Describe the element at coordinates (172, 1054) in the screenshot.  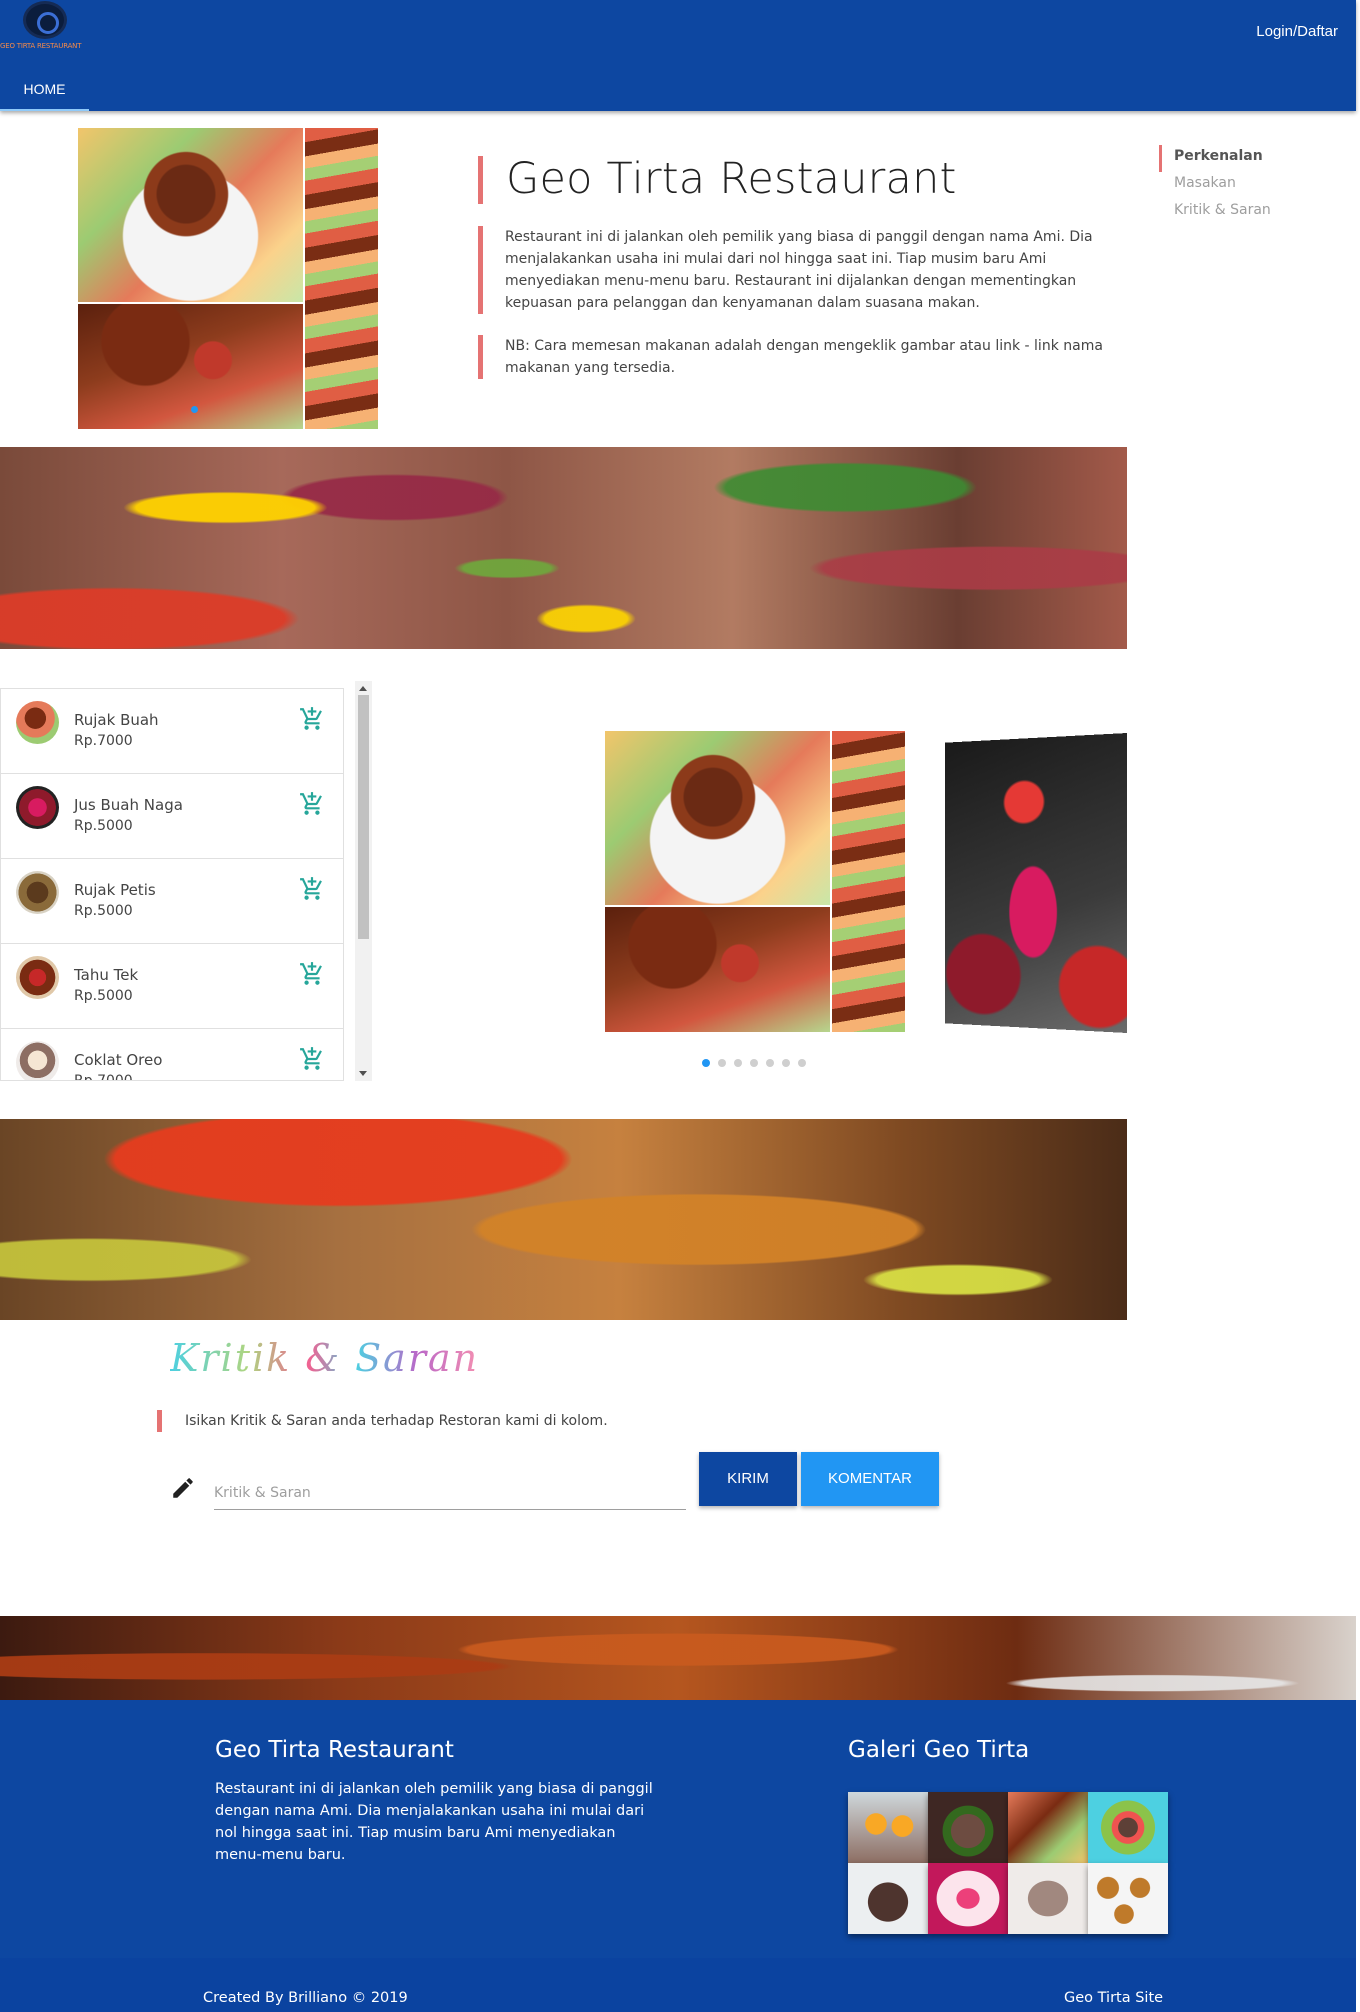
I see `menu-item-coklat-oreo: Coklat Oreo Rp.7000` at that location.